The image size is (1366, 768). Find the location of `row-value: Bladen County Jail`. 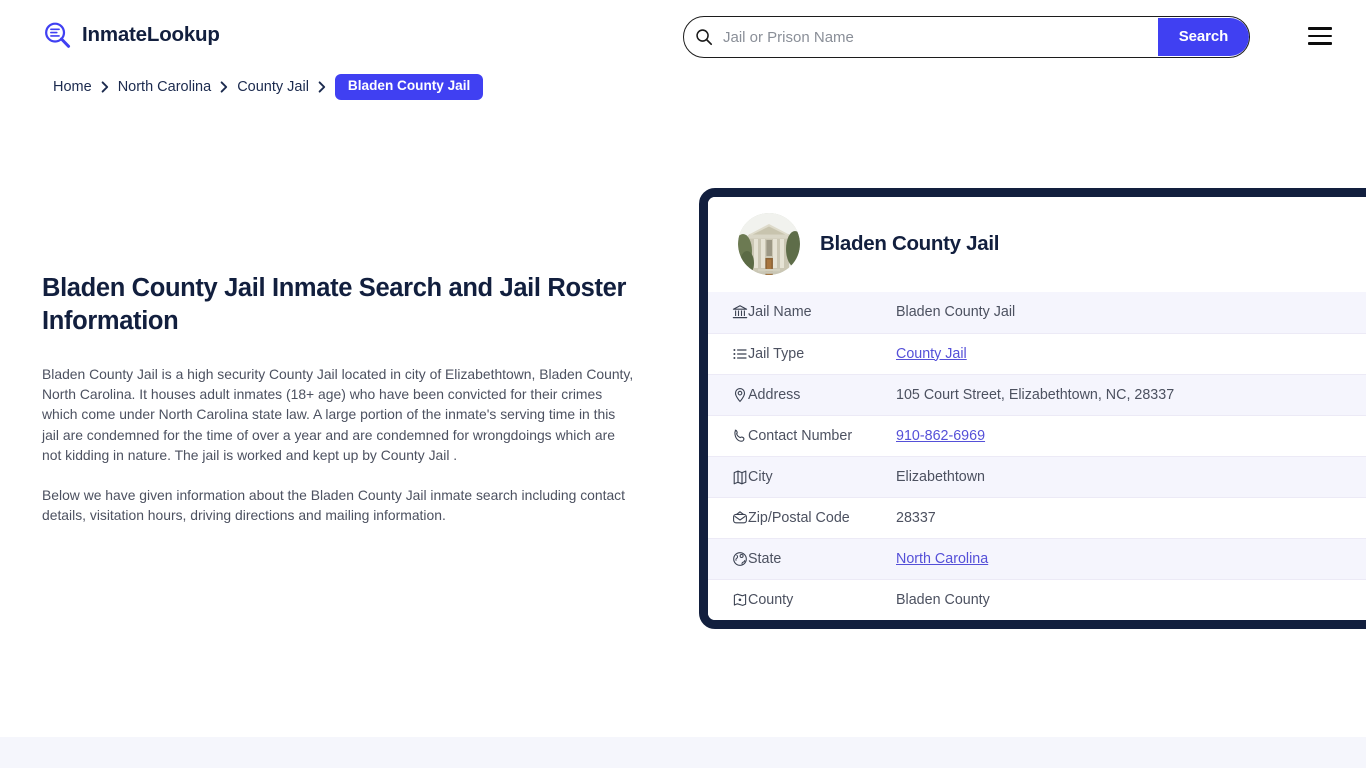

row-value: Bladen County Jail is located at coordinates (956, 312).